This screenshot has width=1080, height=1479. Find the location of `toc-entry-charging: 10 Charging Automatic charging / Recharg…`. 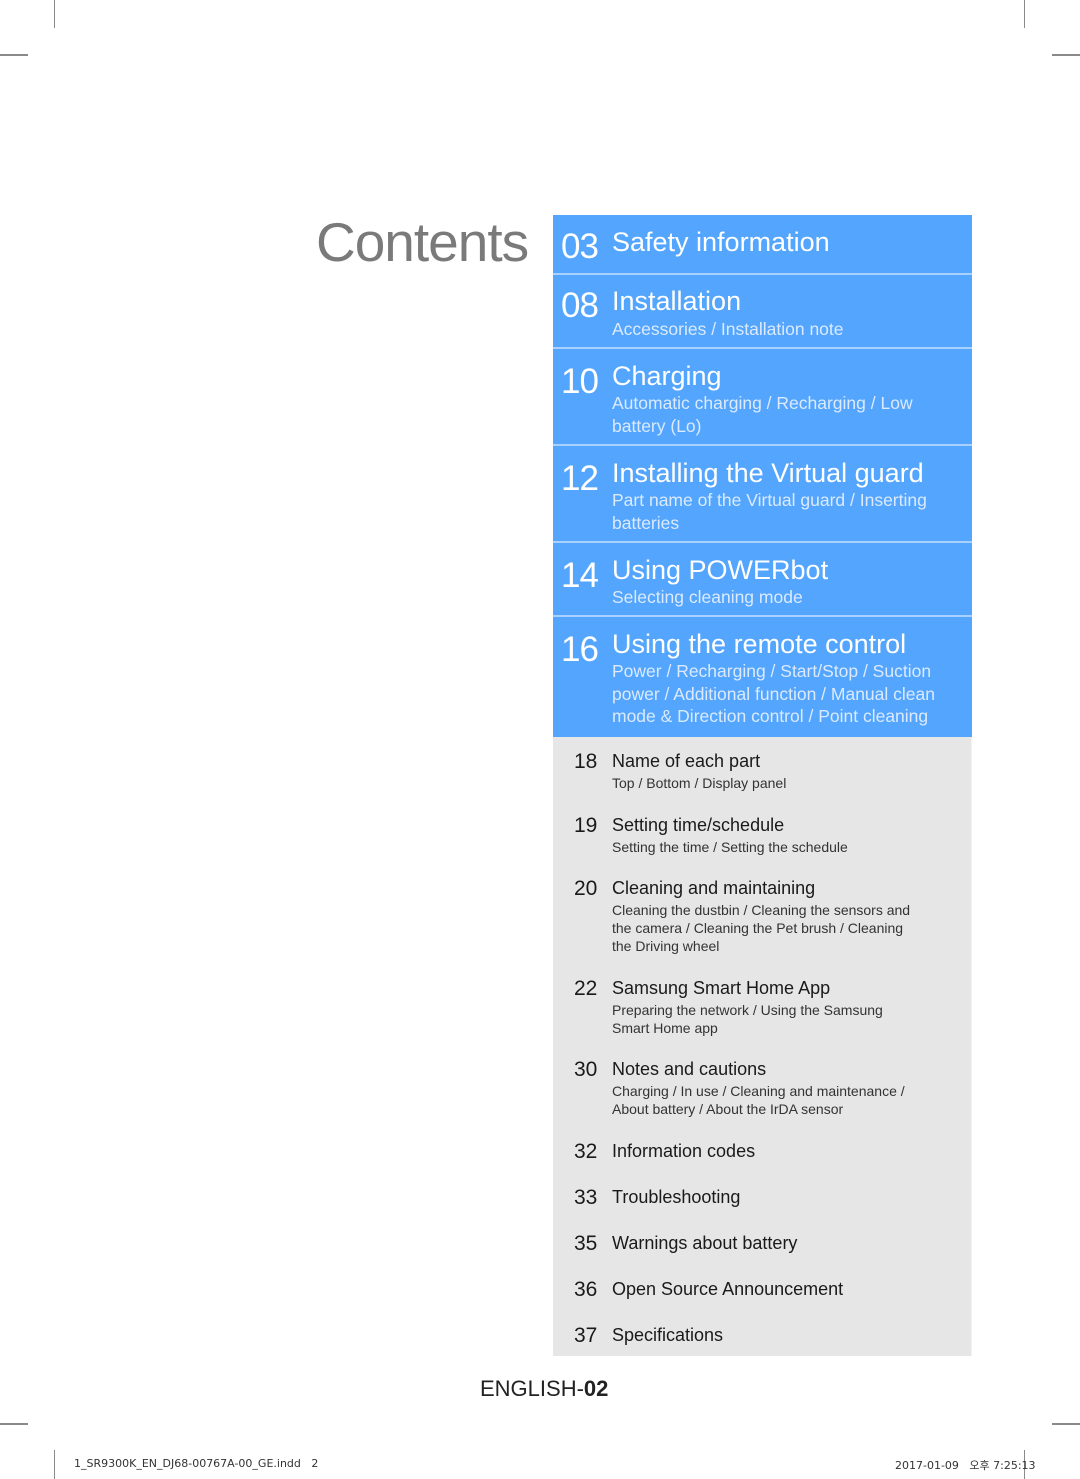

toc-entry-charging: 10 Charging Automatic charging / Recharg… is located at coordinates (762, 397).